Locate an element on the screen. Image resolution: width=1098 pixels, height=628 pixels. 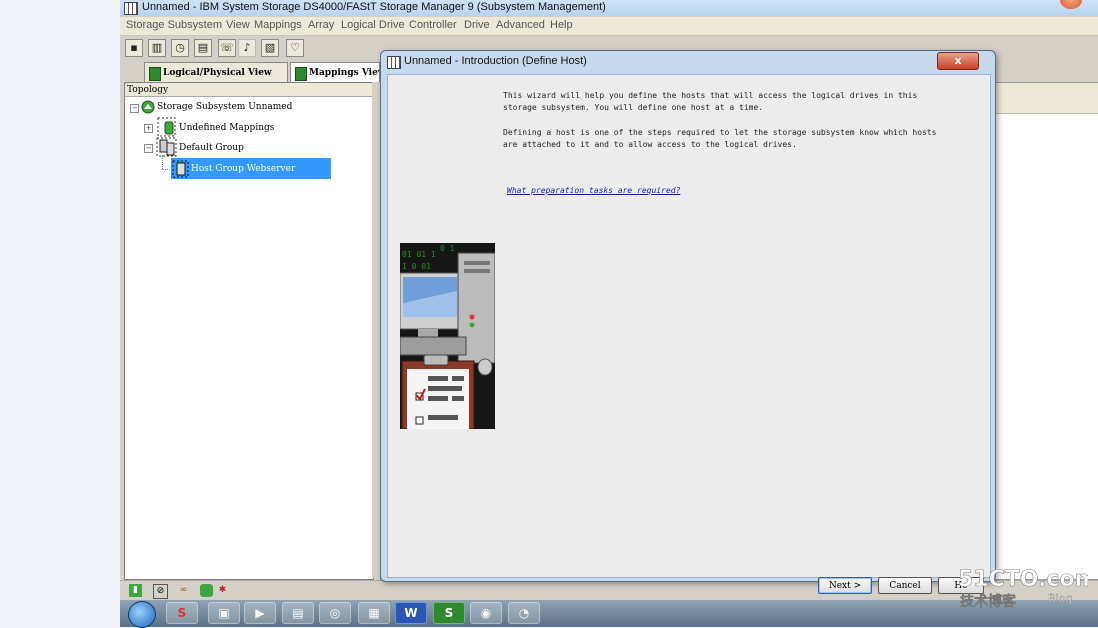
host-group-icon is located at coordinates (180, 169).